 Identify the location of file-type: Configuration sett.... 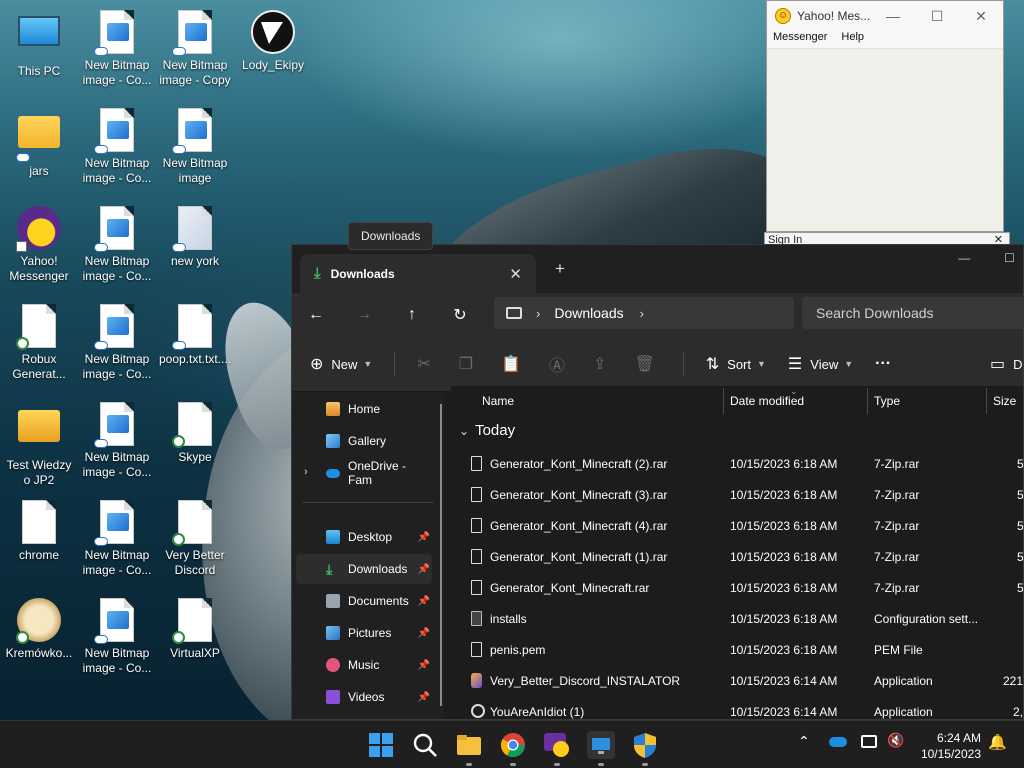
(926, 619).